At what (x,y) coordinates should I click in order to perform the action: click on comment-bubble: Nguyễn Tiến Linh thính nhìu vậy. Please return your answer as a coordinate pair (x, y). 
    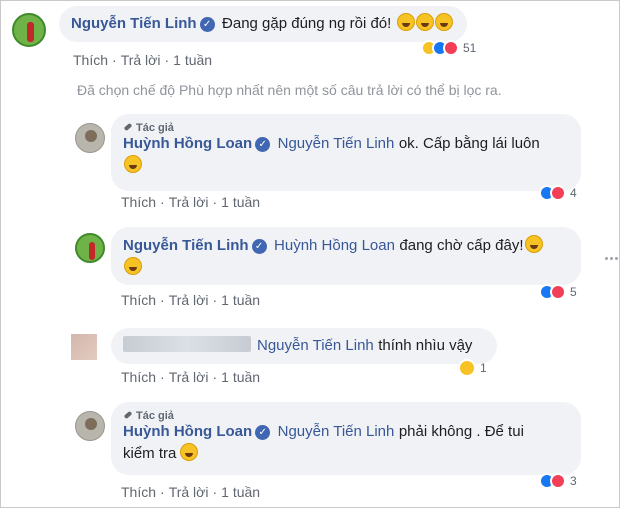
    Looking at the image, I should click on (304, 346).